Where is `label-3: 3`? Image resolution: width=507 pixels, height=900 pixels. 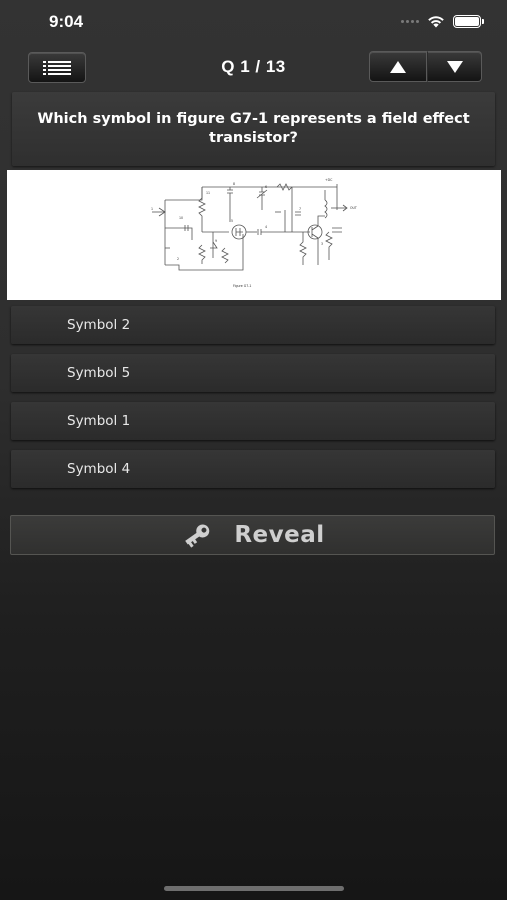
label-3: 3 is located at coordinates (322, 244).